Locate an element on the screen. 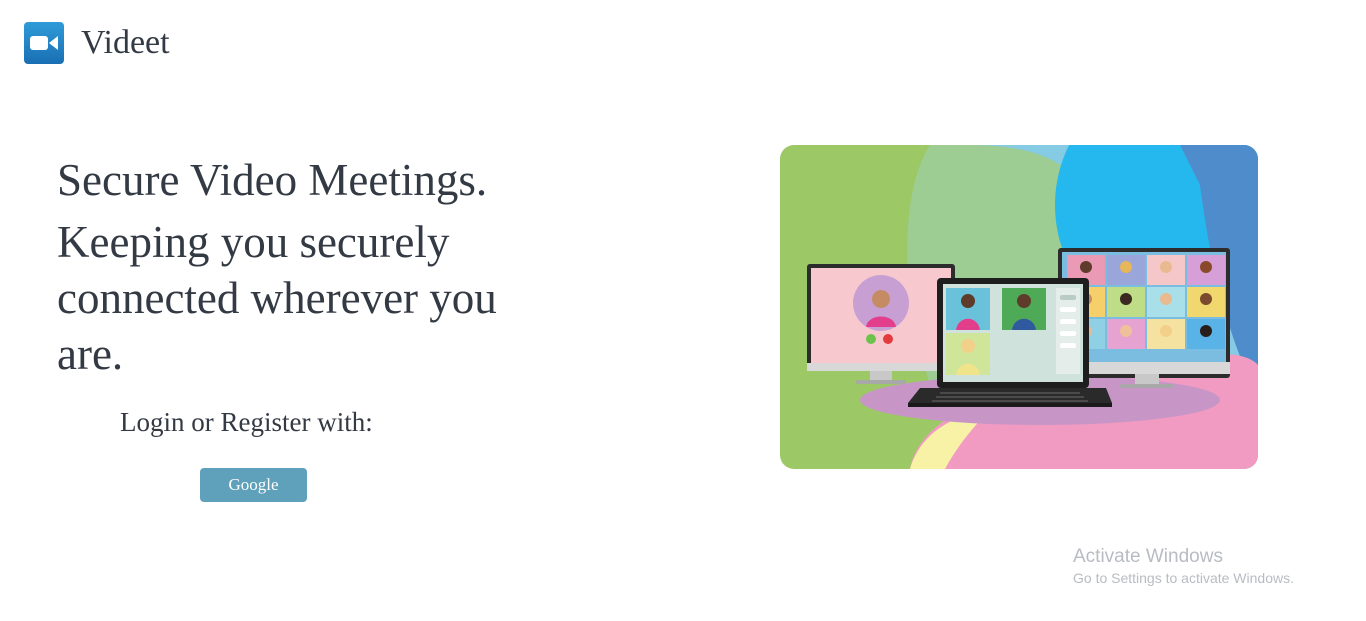  google-login-button: Google is located at coordinates (253, 485).